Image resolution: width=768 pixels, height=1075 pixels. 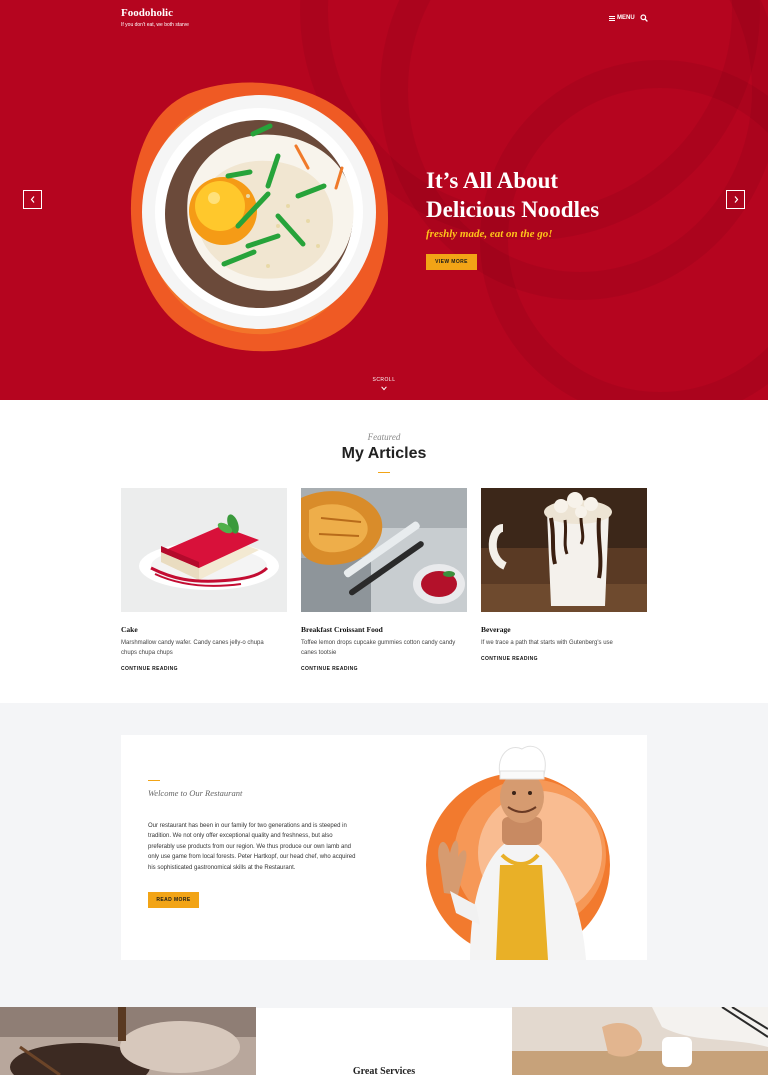 What do you see at coordinates (564, 629) in the screenshot?
I see `article-title: Beverage` at bounding box center [564, 629].